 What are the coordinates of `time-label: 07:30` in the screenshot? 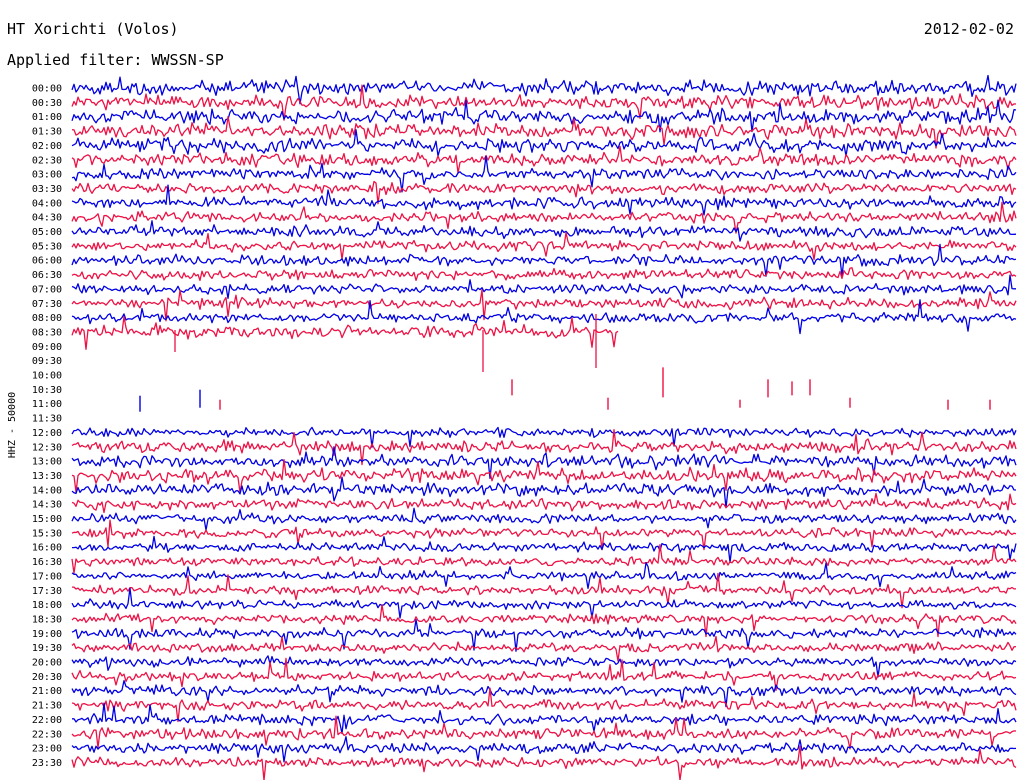 It's located at (47, 304).